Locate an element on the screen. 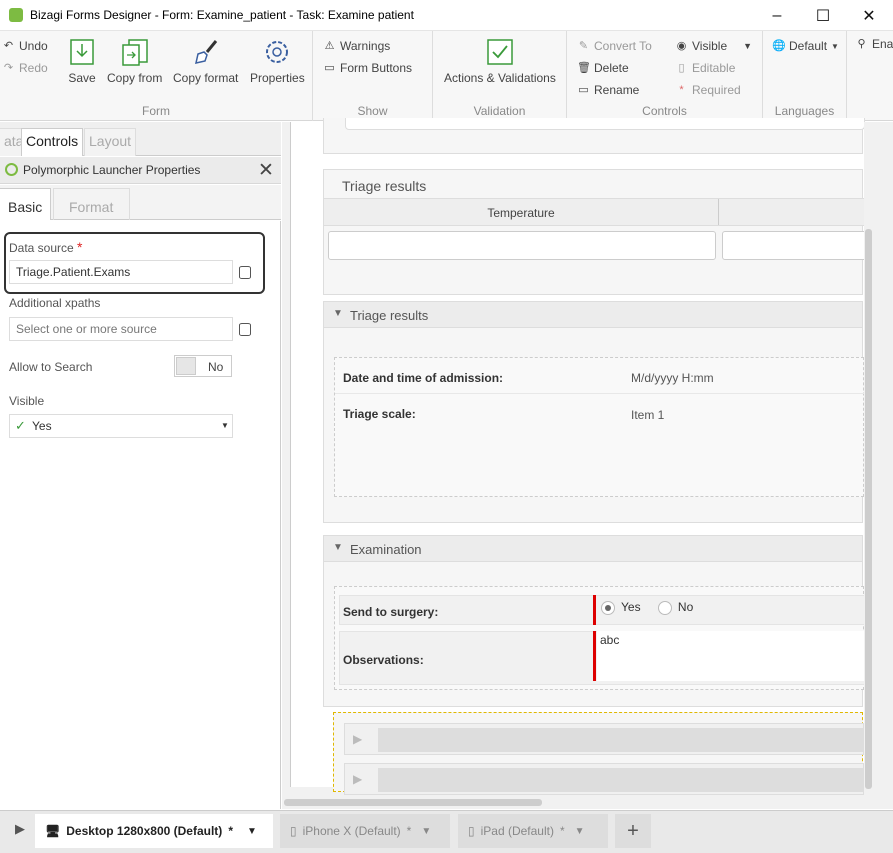 The width and height of the screenshot is (893, 853). left-tabs: ata Controls Layout is located at coordinates (140, 139).